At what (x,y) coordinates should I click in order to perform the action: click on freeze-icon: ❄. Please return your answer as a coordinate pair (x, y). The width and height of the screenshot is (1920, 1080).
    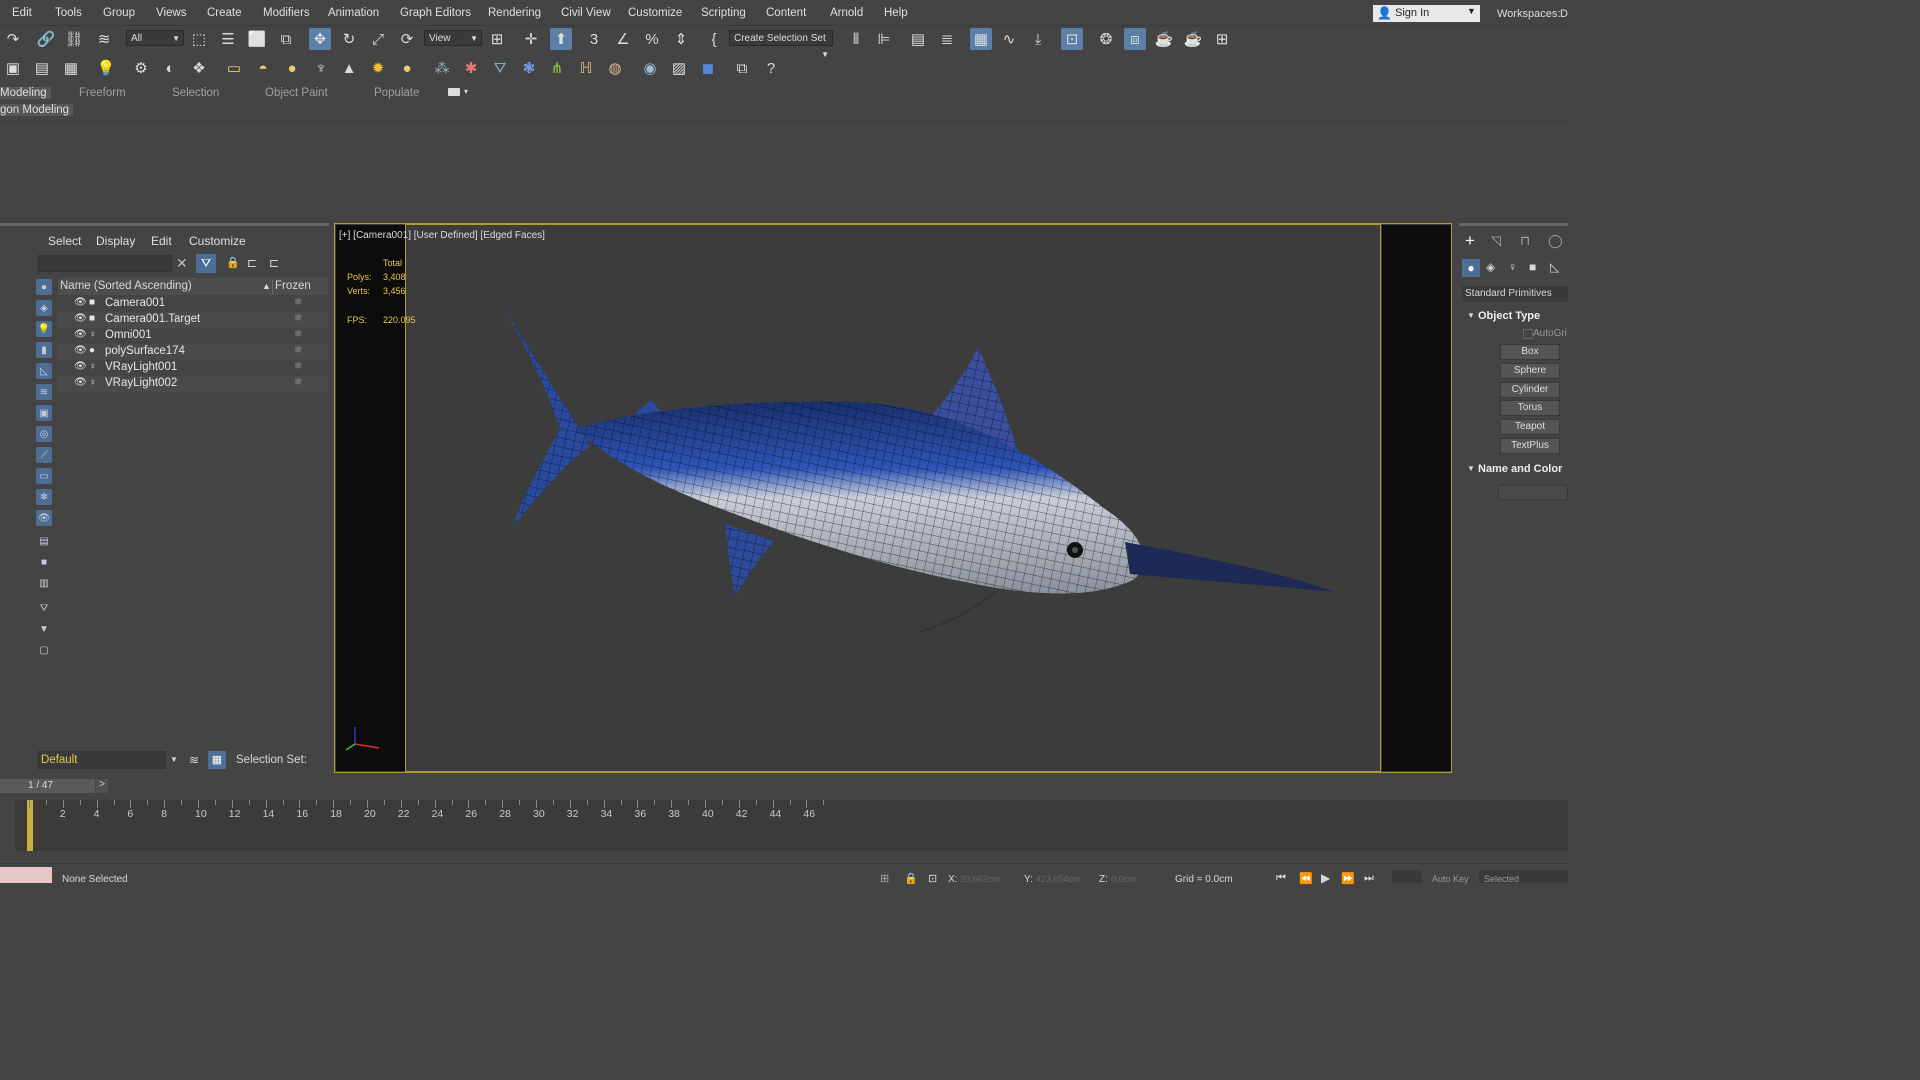
    Looking at the image, I should click on (298, 350).